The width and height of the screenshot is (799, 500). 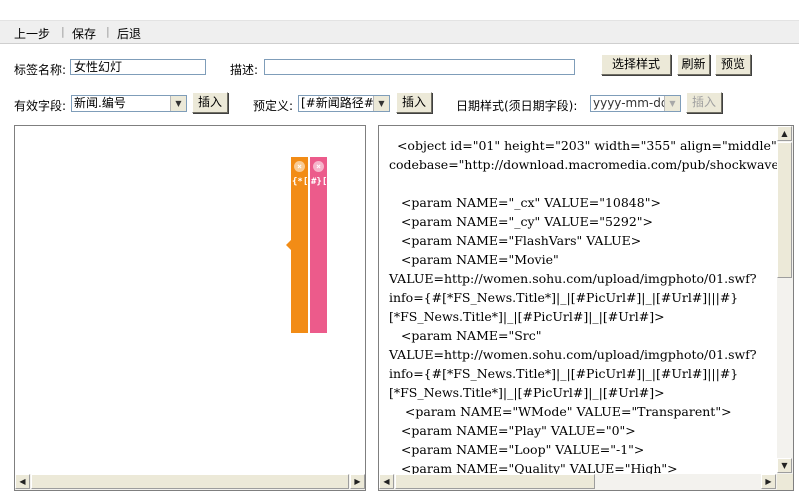 I want to click on code-line: <param NAME="FlashVars" VALUE>, so click(x=515, y=240).